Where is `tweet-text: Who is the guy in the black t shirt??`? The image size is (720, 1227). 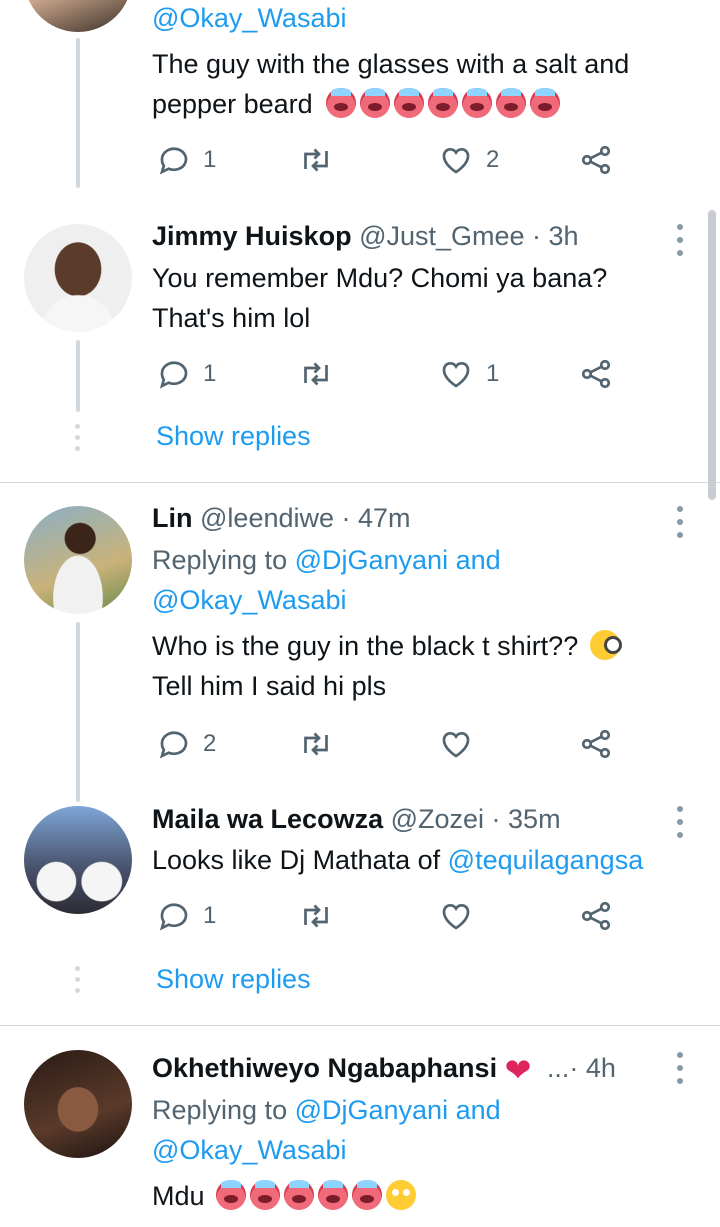 tweet-text: Who is the guy in the black t shirt?? is located at coordinates (365, 646).